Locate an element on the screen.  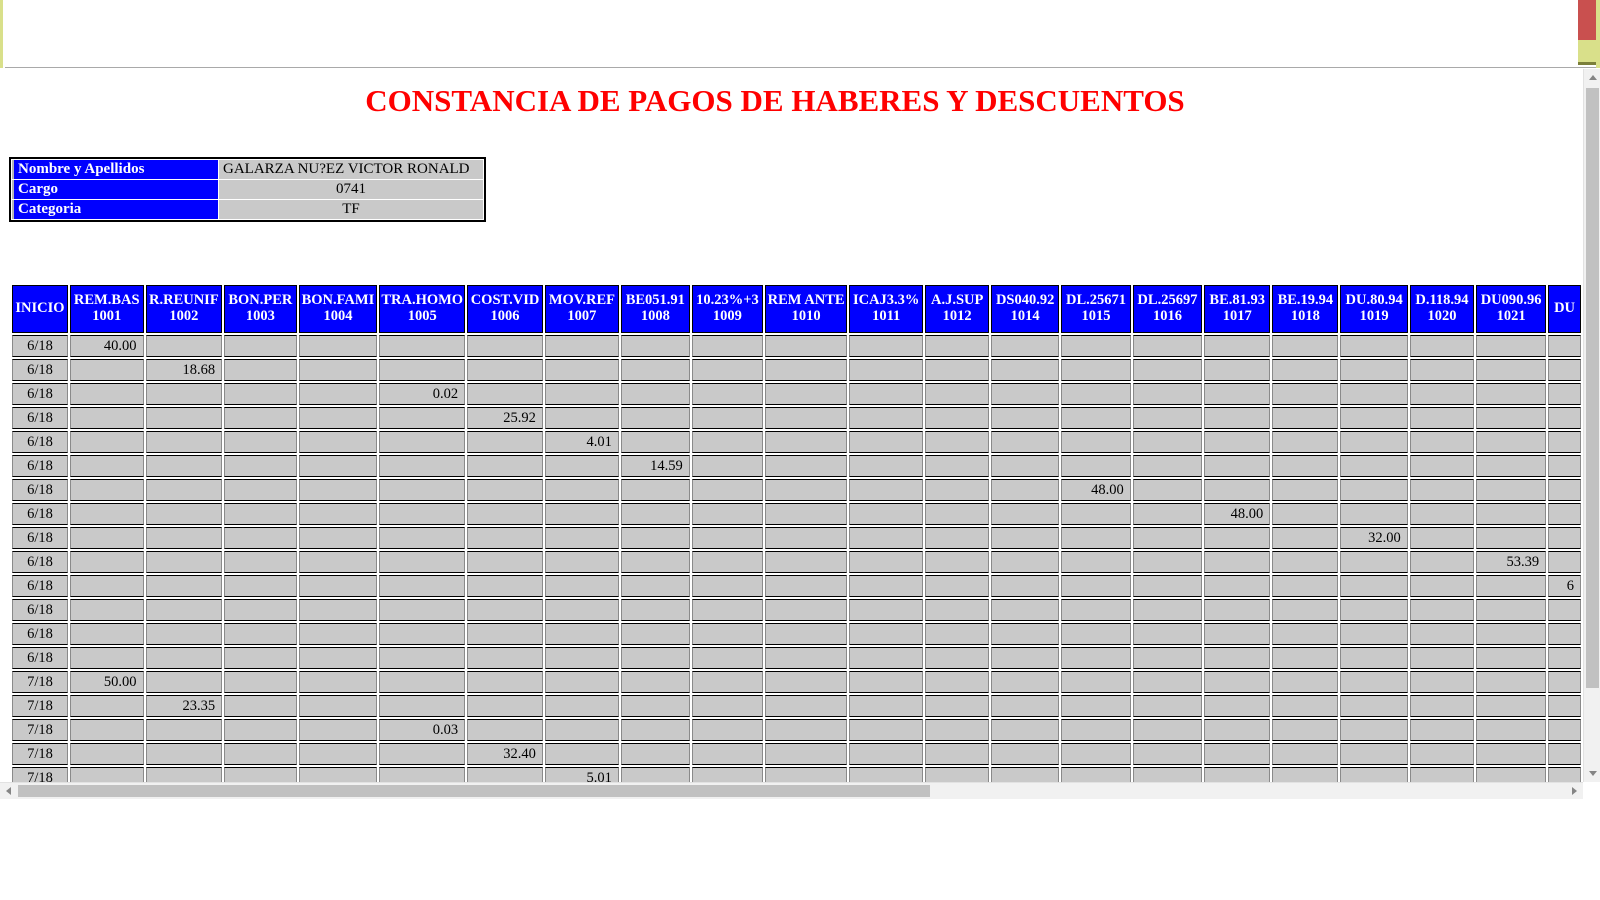
cell-value: 32.00 is located at coordinates (1374, 538).